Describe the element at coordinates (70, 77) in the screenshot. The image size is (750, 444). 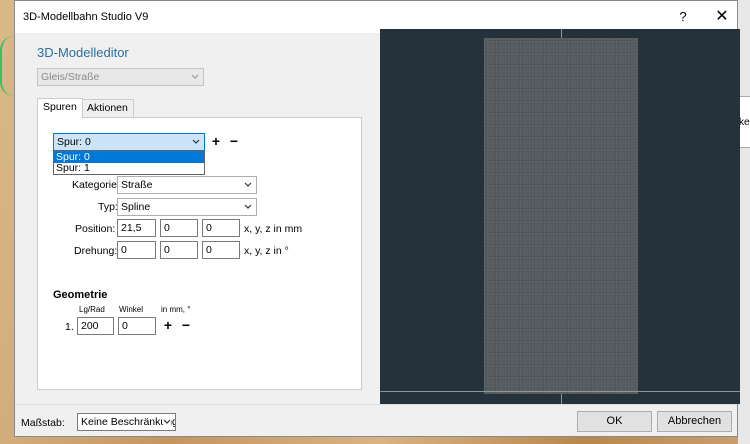
I see `object-type-value: Gleis/Straße` at that location.